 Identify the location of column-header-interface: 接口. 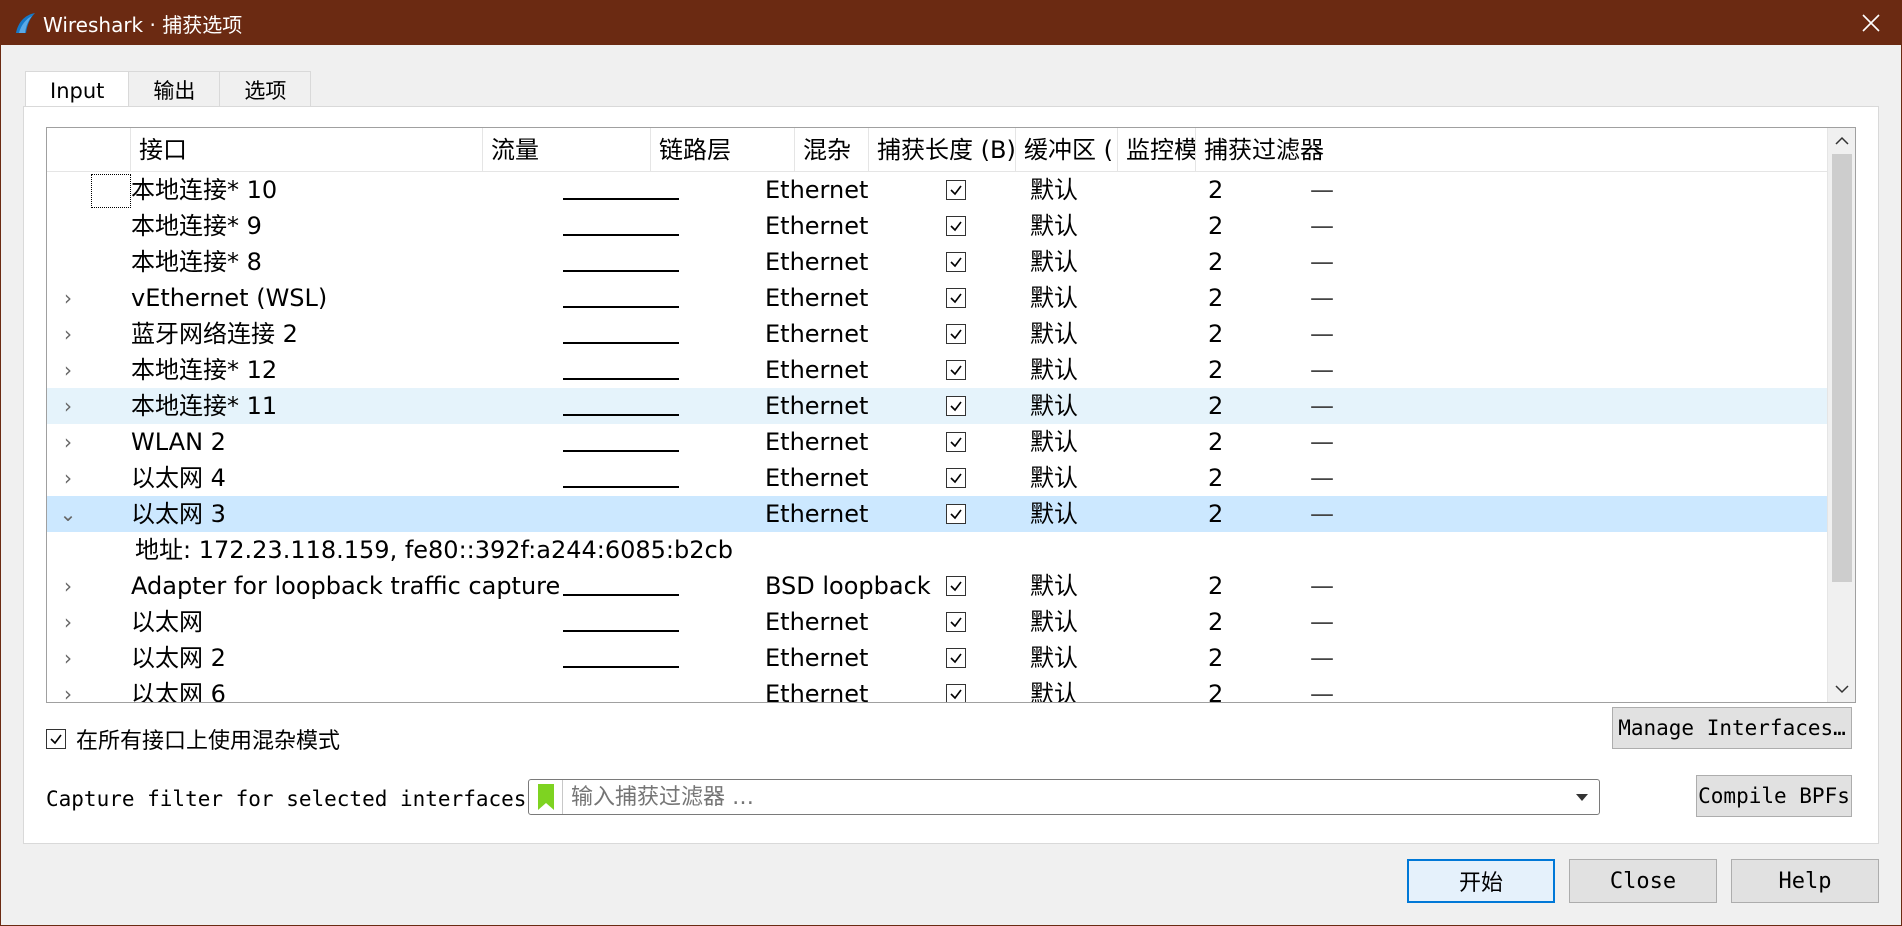
(307, 150).